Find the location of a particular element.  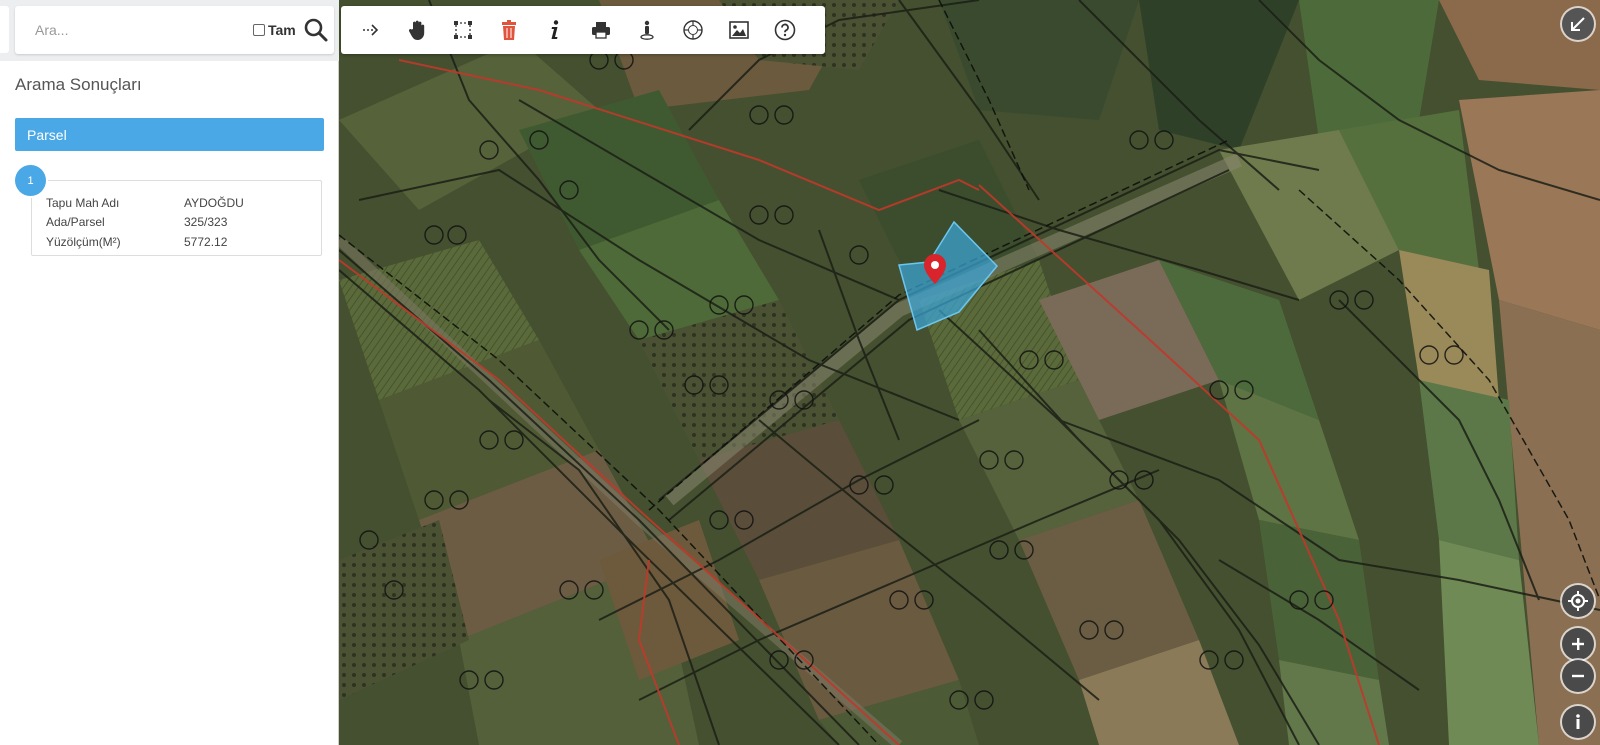

tam-label: Tam is located at coordinates (282, 30).